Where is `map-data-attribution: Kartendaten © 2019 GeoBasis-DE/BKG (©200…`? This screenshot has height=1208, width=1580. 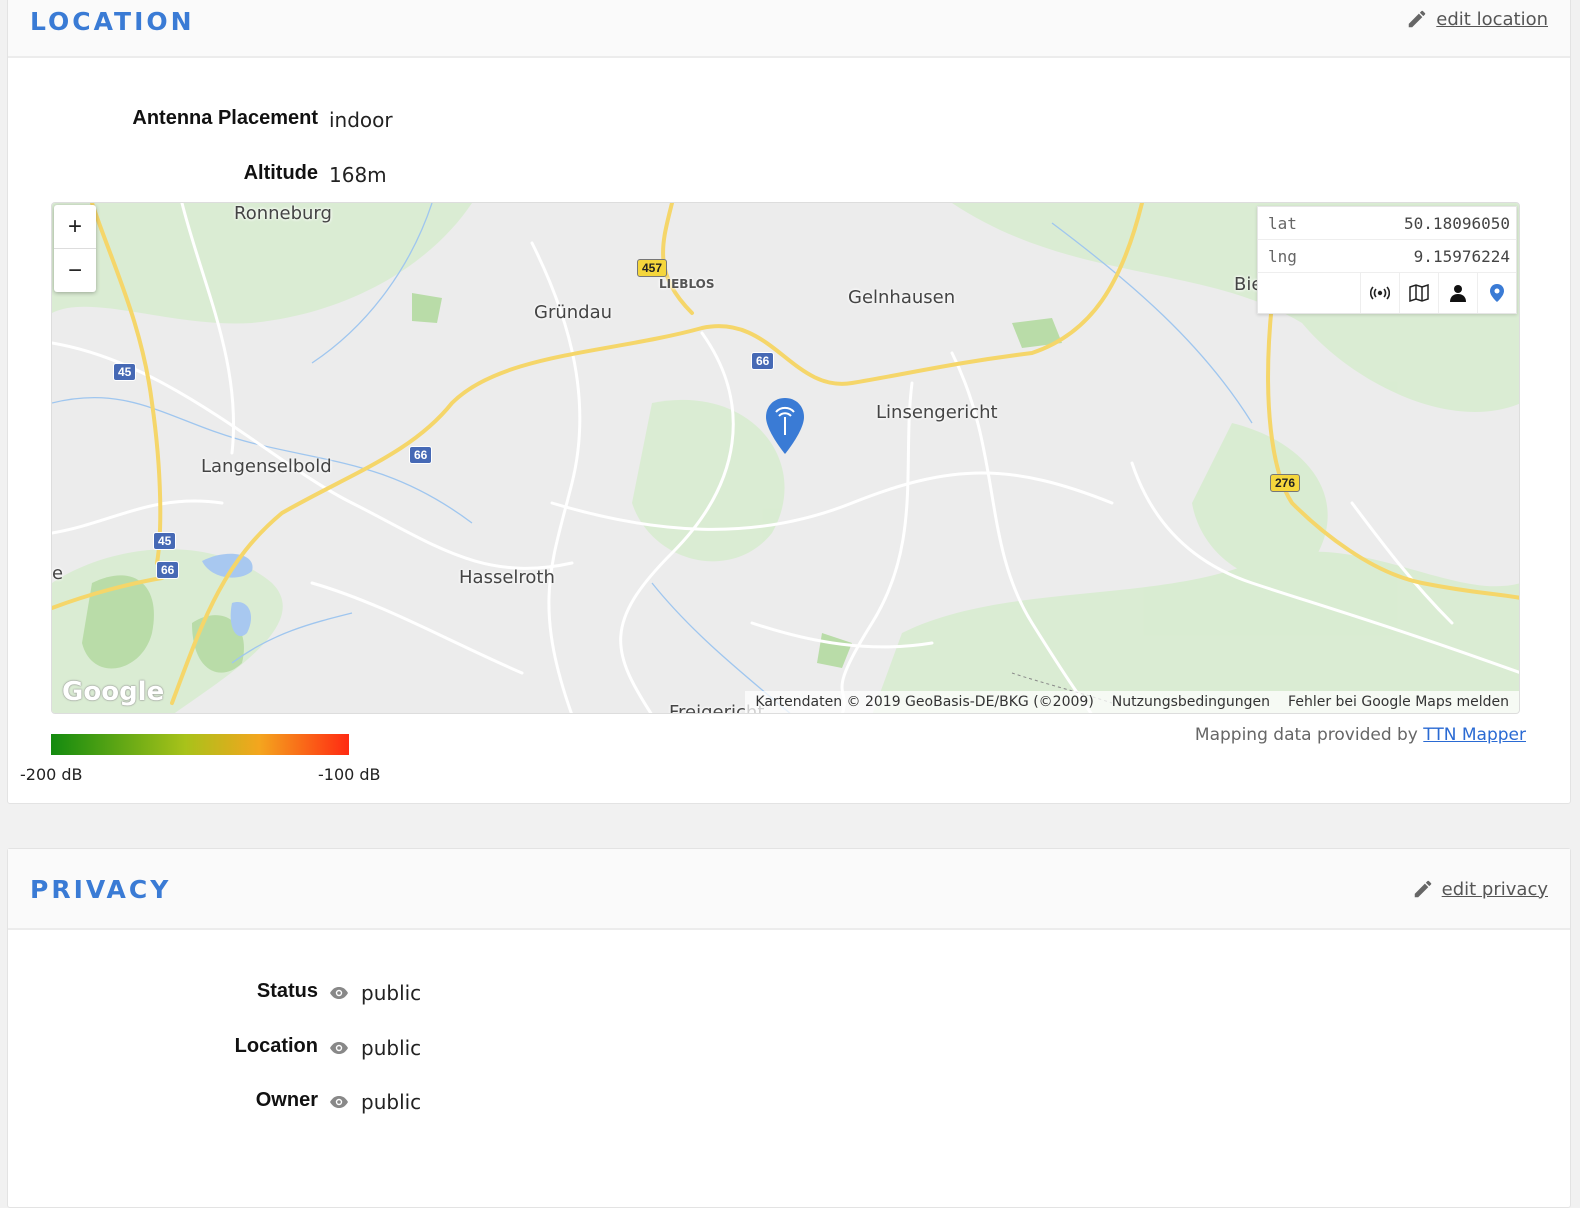 map-data-attribution: Kartendaten © 2019 GeoBasis-DE/BKG (©200… is located at coordinates (924, 702).